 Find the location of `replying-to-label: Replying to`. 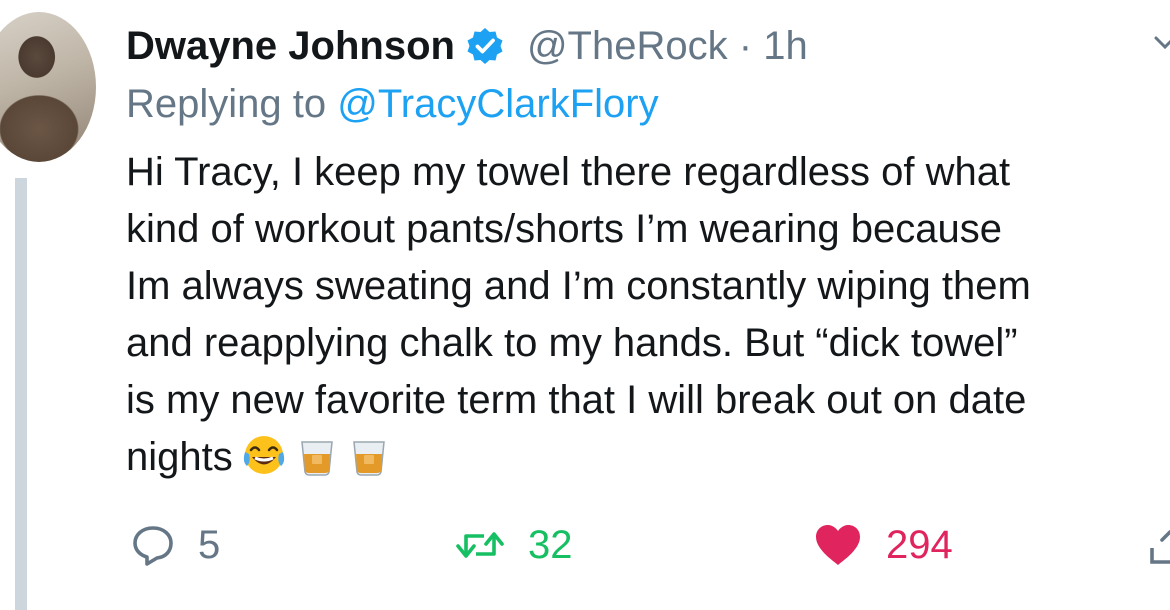

replying-to-label: Replying to is located at coordinates (226, 104).